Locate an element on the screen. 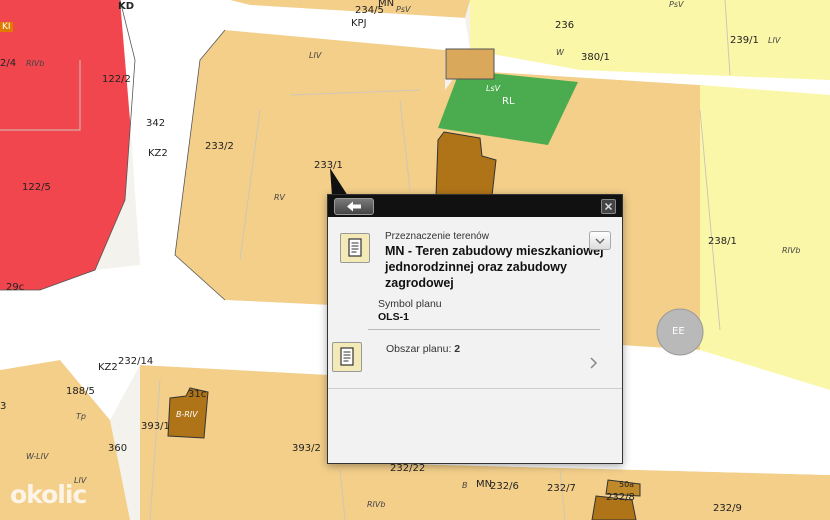 This screenshot has height=520, width=830. parcel-label: 122/5 is located at coordinates (36, 187).